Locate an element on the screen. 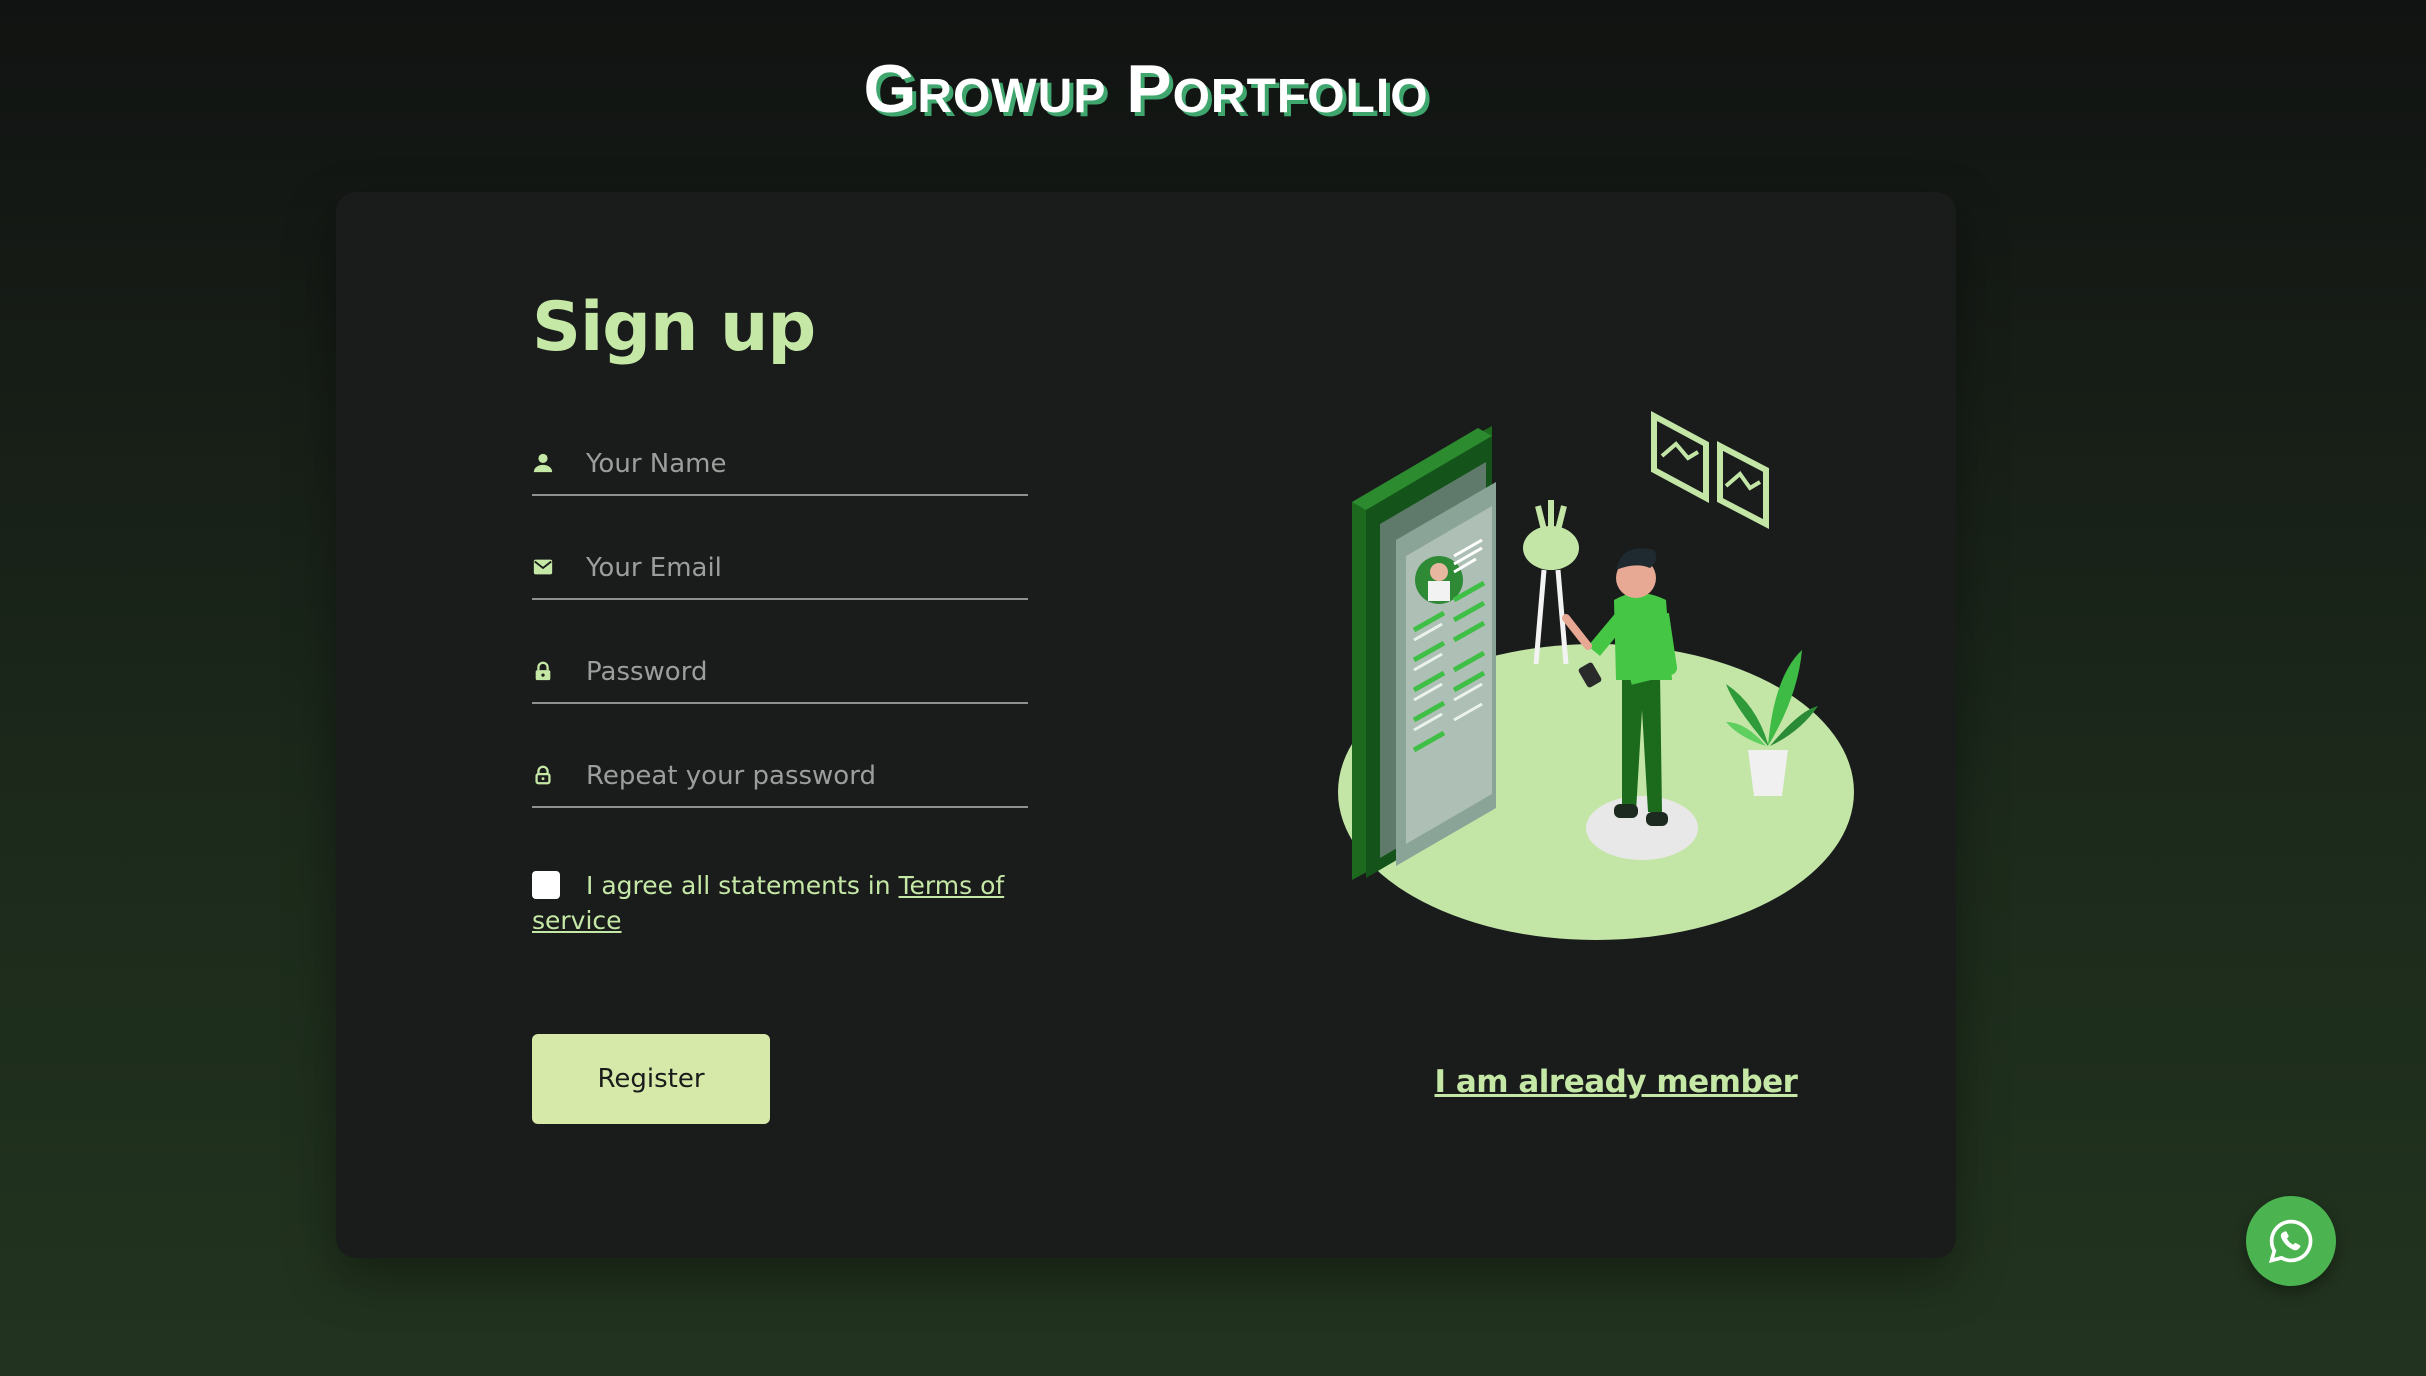  email-input is located at coordinates (801, 568).